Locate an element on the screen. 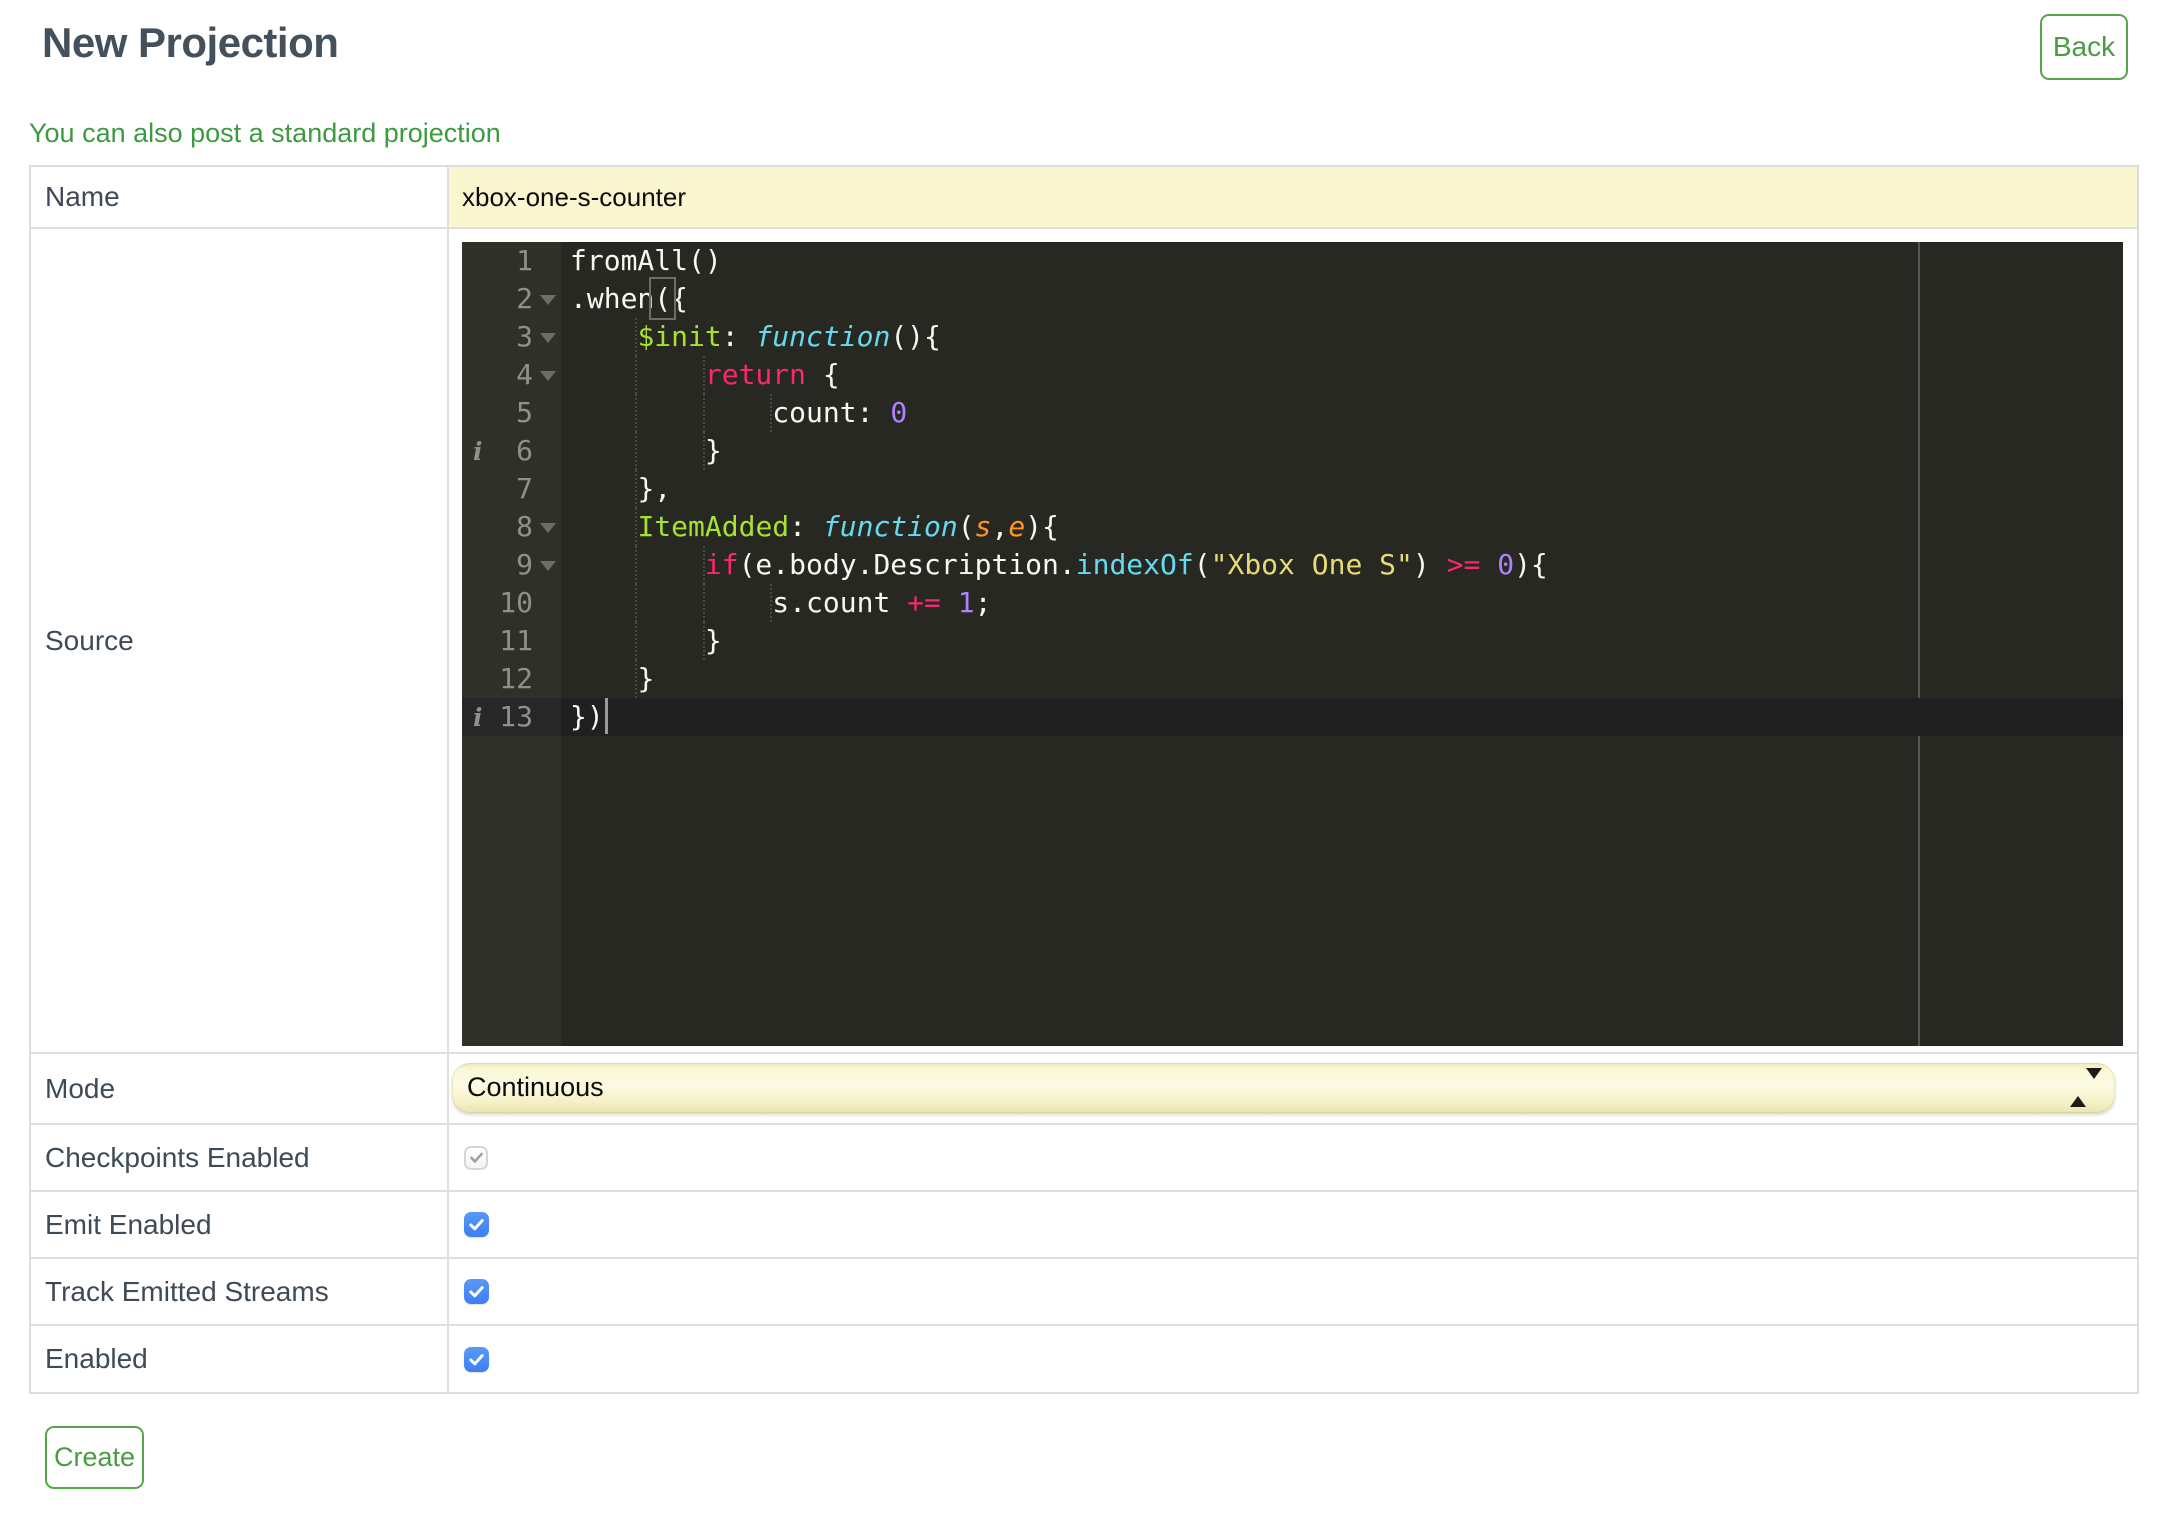  form-row-mode: Mode Continuous is located at coordinates (1084, 1089).